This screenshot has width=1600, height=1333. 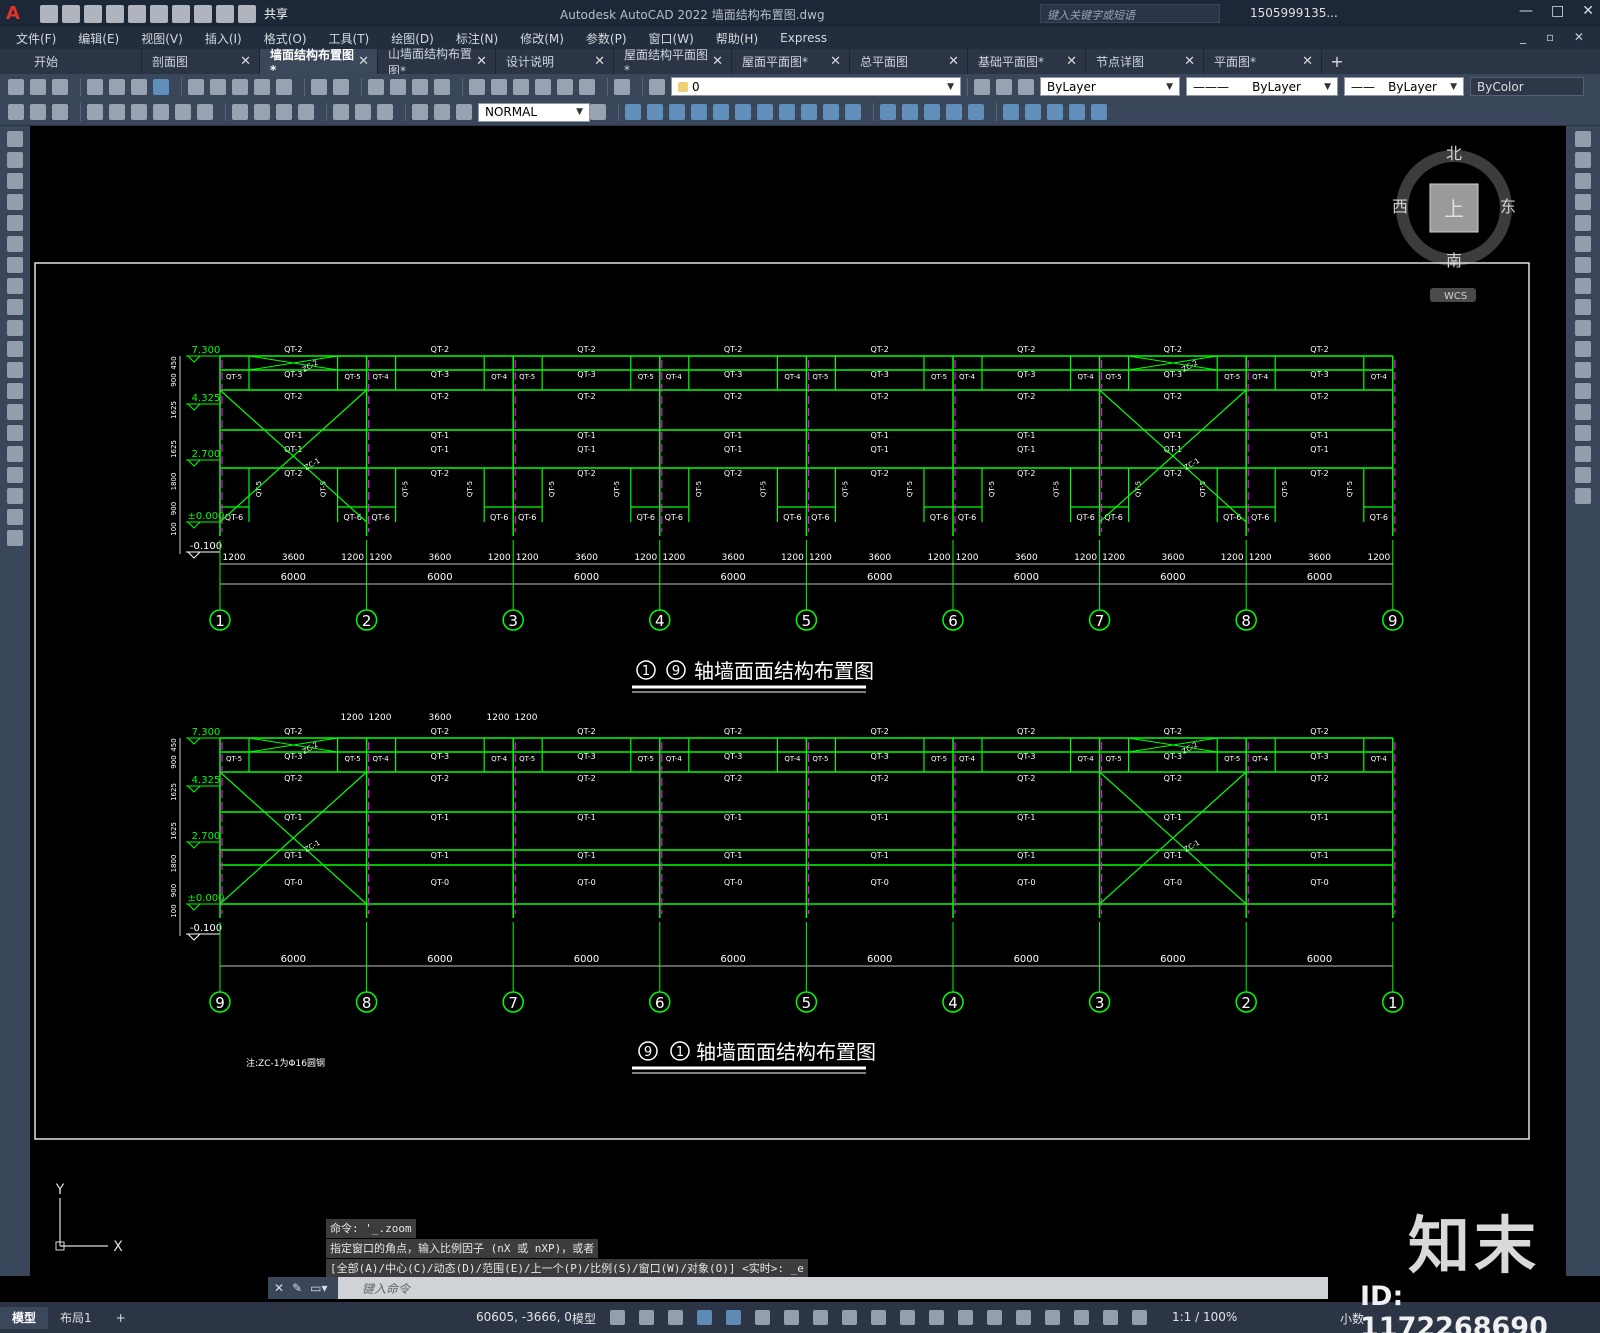 I want to click on cut-icon, so click(x=196, y=86).